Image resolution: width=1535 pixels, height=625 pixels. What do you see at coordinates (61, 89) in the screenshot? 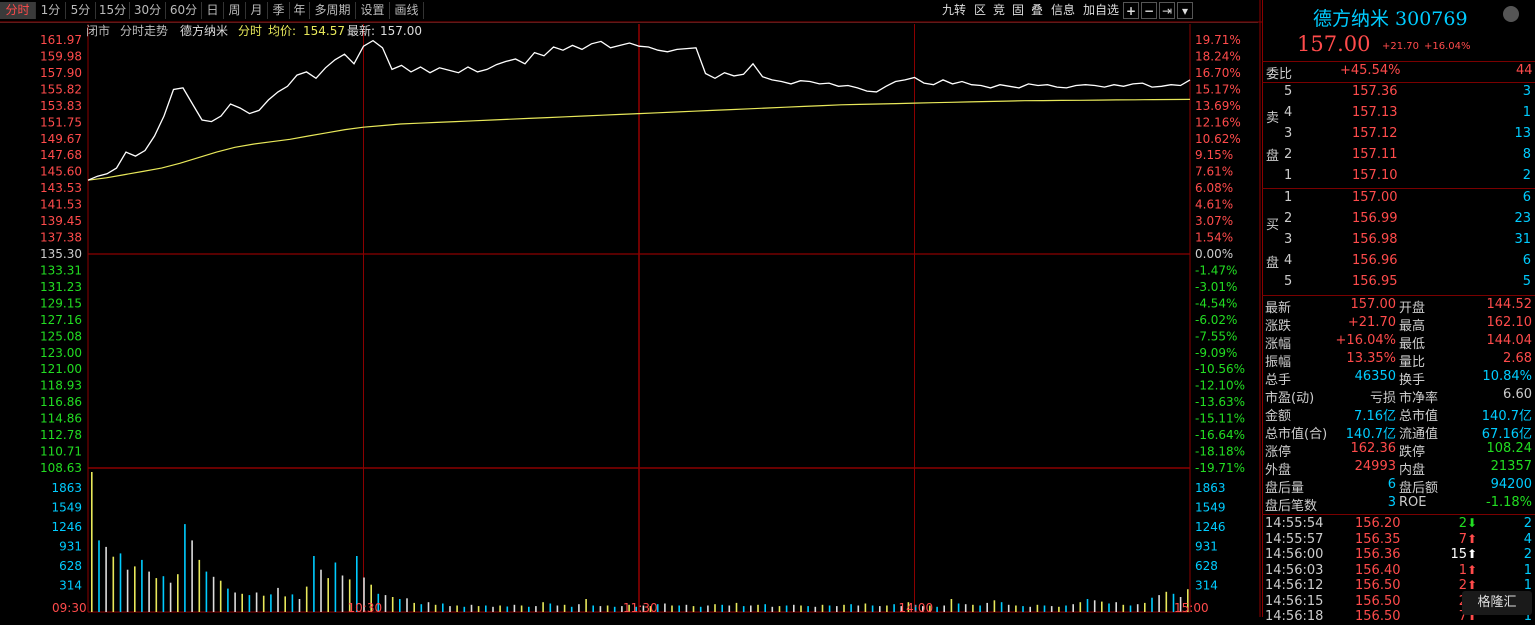
I see `price-tick-label: 155.82` at bounding box center [61, 89].